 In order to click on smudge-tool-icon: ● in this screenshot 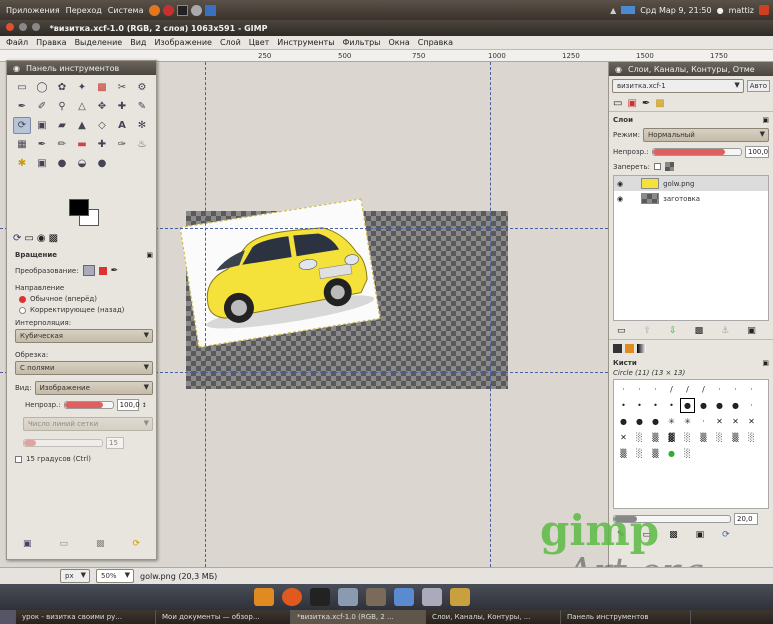, I will do `click(62, 163)`.